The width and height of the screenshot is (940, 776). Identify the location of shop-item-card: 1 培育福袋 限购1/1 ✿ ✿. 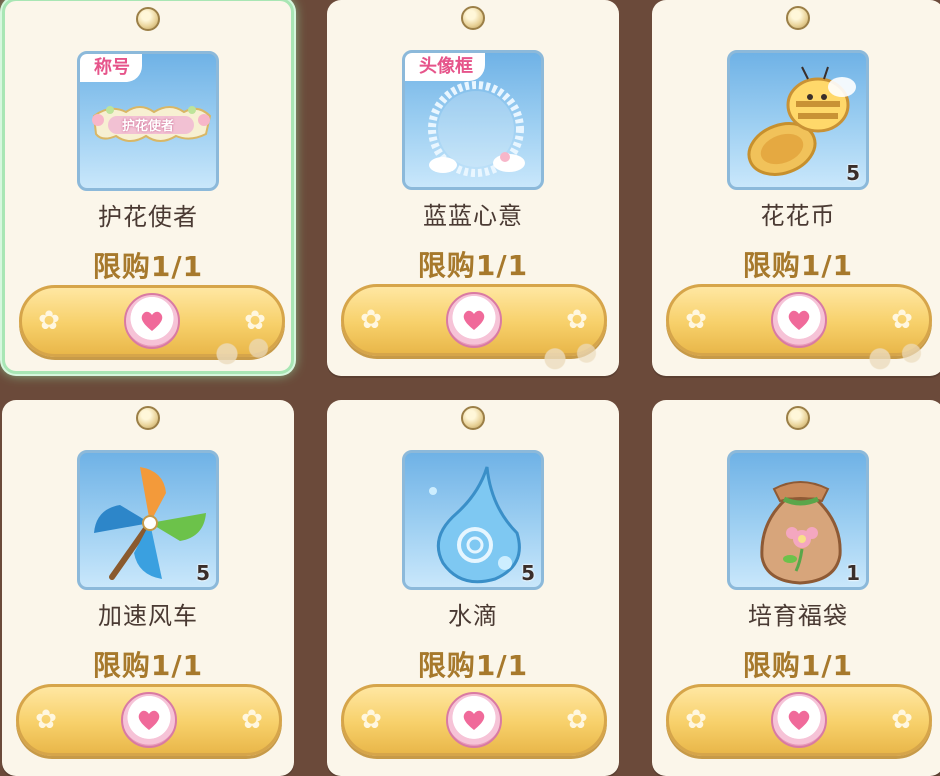
(796, 588).